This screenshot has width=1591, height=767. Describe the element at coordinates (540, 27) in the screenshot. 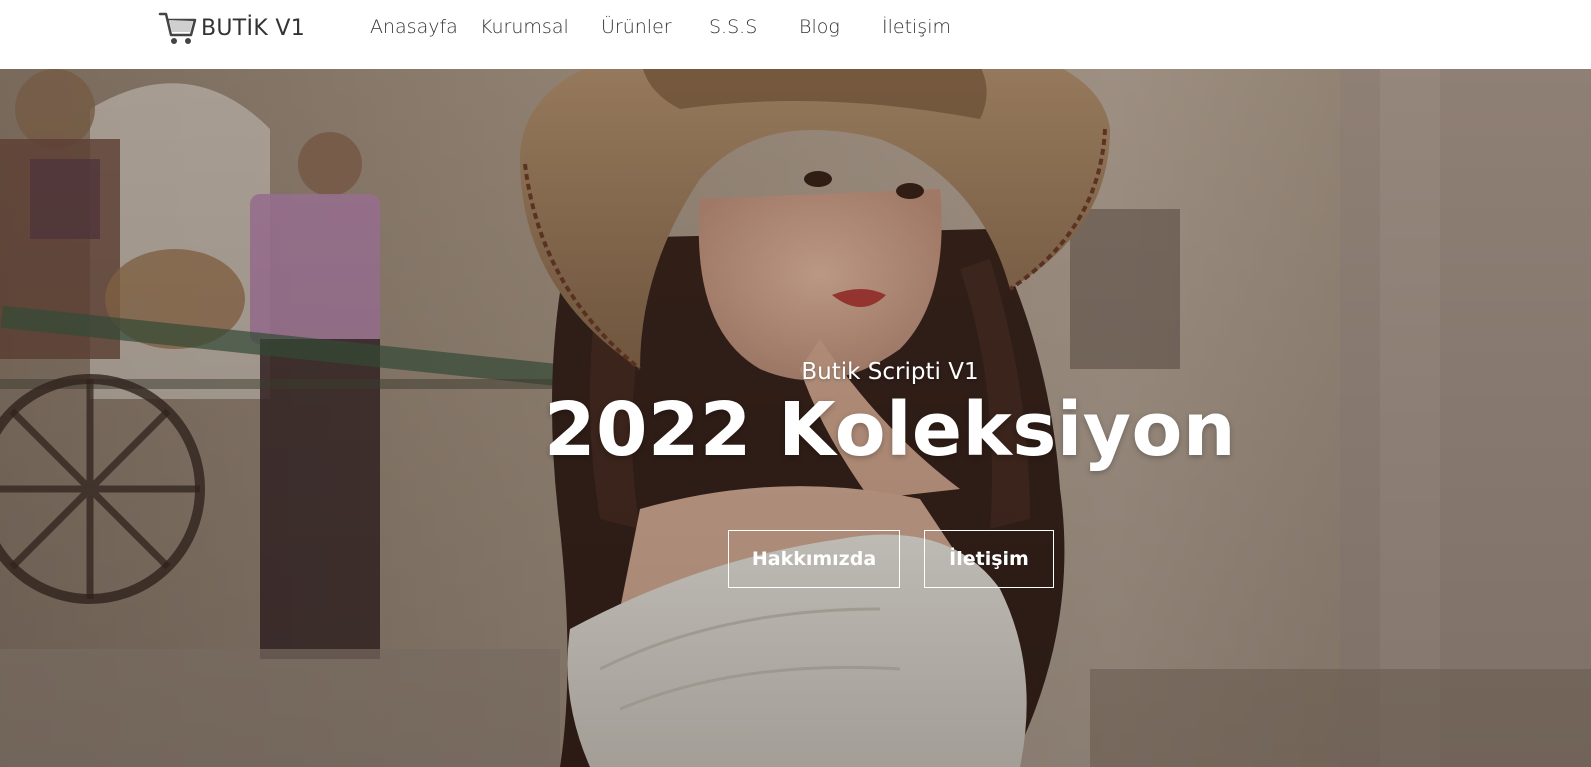

I see `nav-item-kurumsal: Kurumsal` at that location.